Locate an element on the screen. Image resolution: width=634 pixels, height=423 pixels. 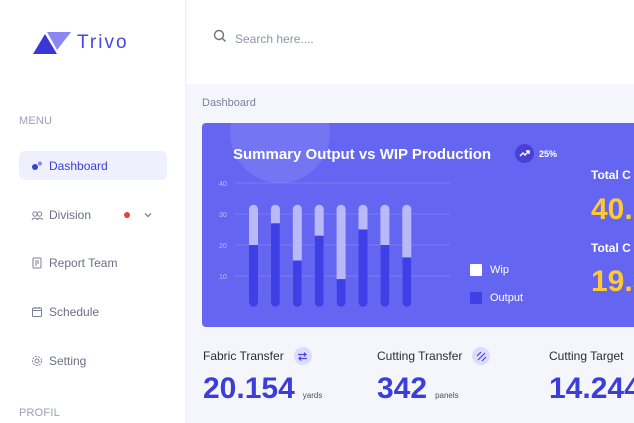
brand-logo: Trivo is located at coordinates (81, 43).